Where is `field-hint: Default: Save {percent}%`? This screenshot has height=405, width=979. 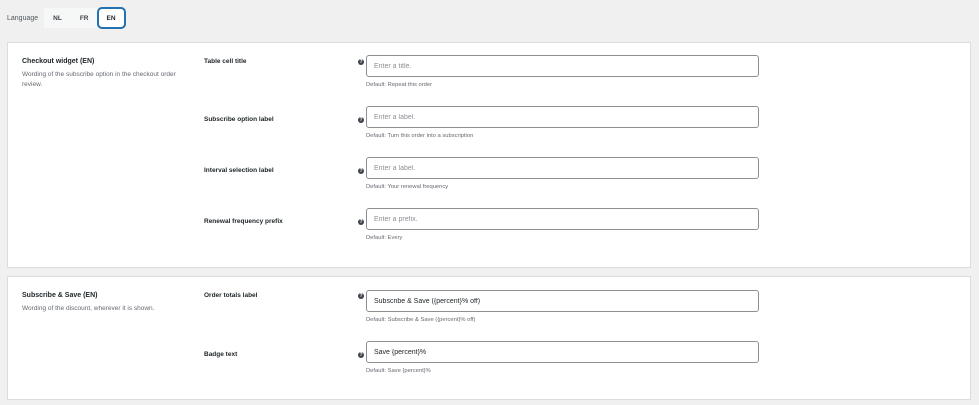
field-hint: Default: Save {percent}% is located at coordinates (398, 371).